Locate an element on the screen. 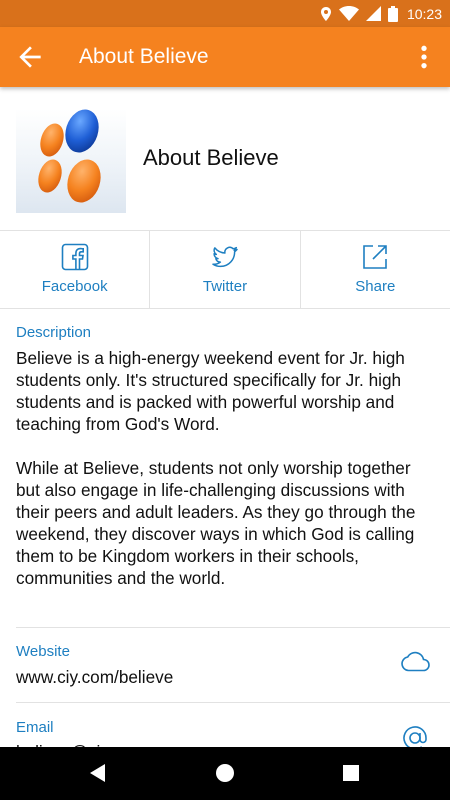 The width and height of the screenshot is (450, 800). actions-row: Facebook Twitter Share is located at coordinates (225, 270).